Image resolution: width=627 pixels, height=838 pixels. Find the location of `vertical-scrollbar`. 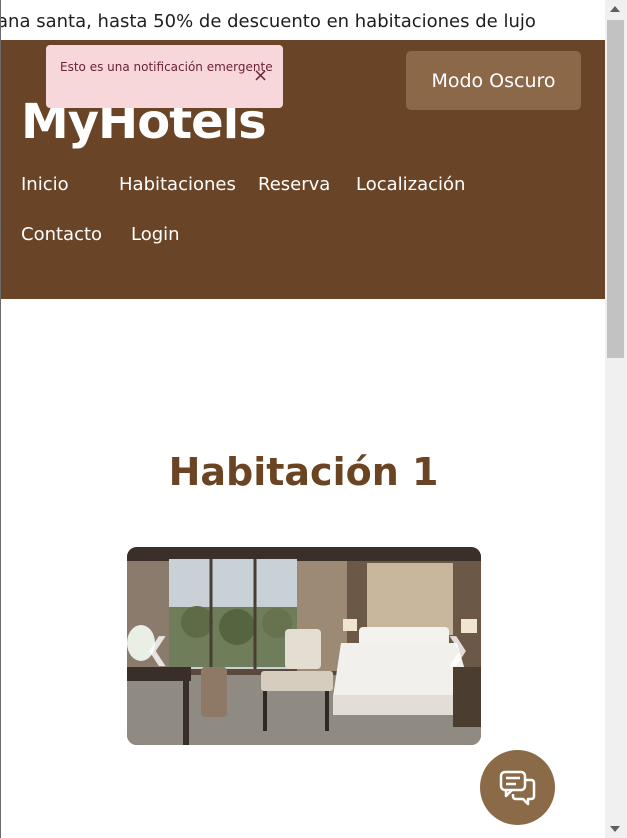

vertical-scrollbar is located at coordinates (616, 419).